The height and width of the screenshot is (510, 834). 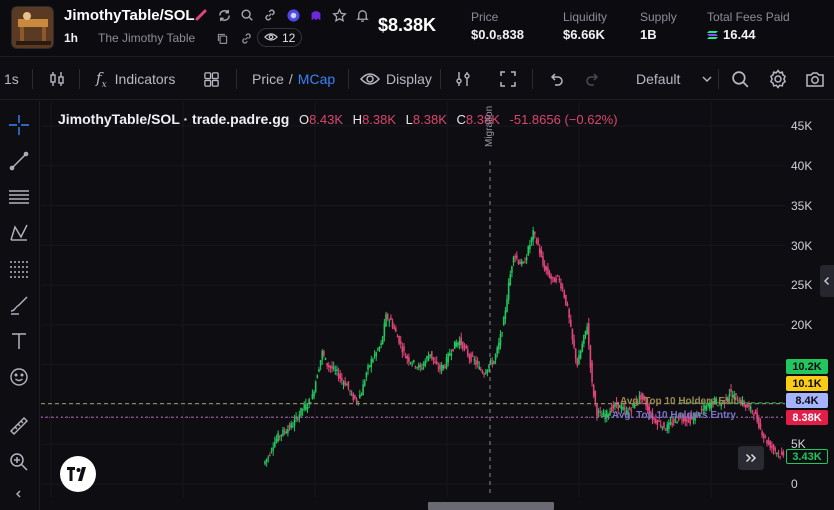 What do you see at coordinates (19, 341) in the screenshot?
I see `text-icon` at bounding box center [19, 341].